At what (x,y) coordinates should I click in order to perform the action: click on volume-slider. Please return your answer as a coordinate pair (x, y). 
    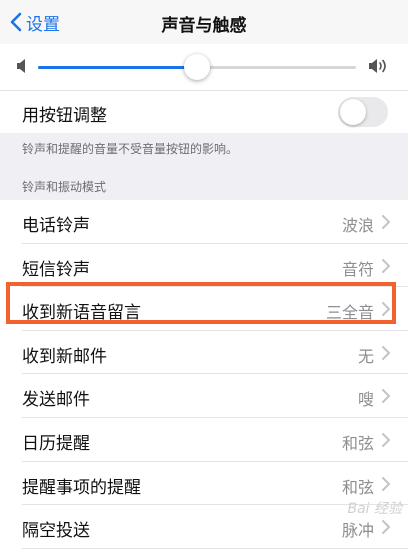
    Looking at the image, I should click on (197, 67).